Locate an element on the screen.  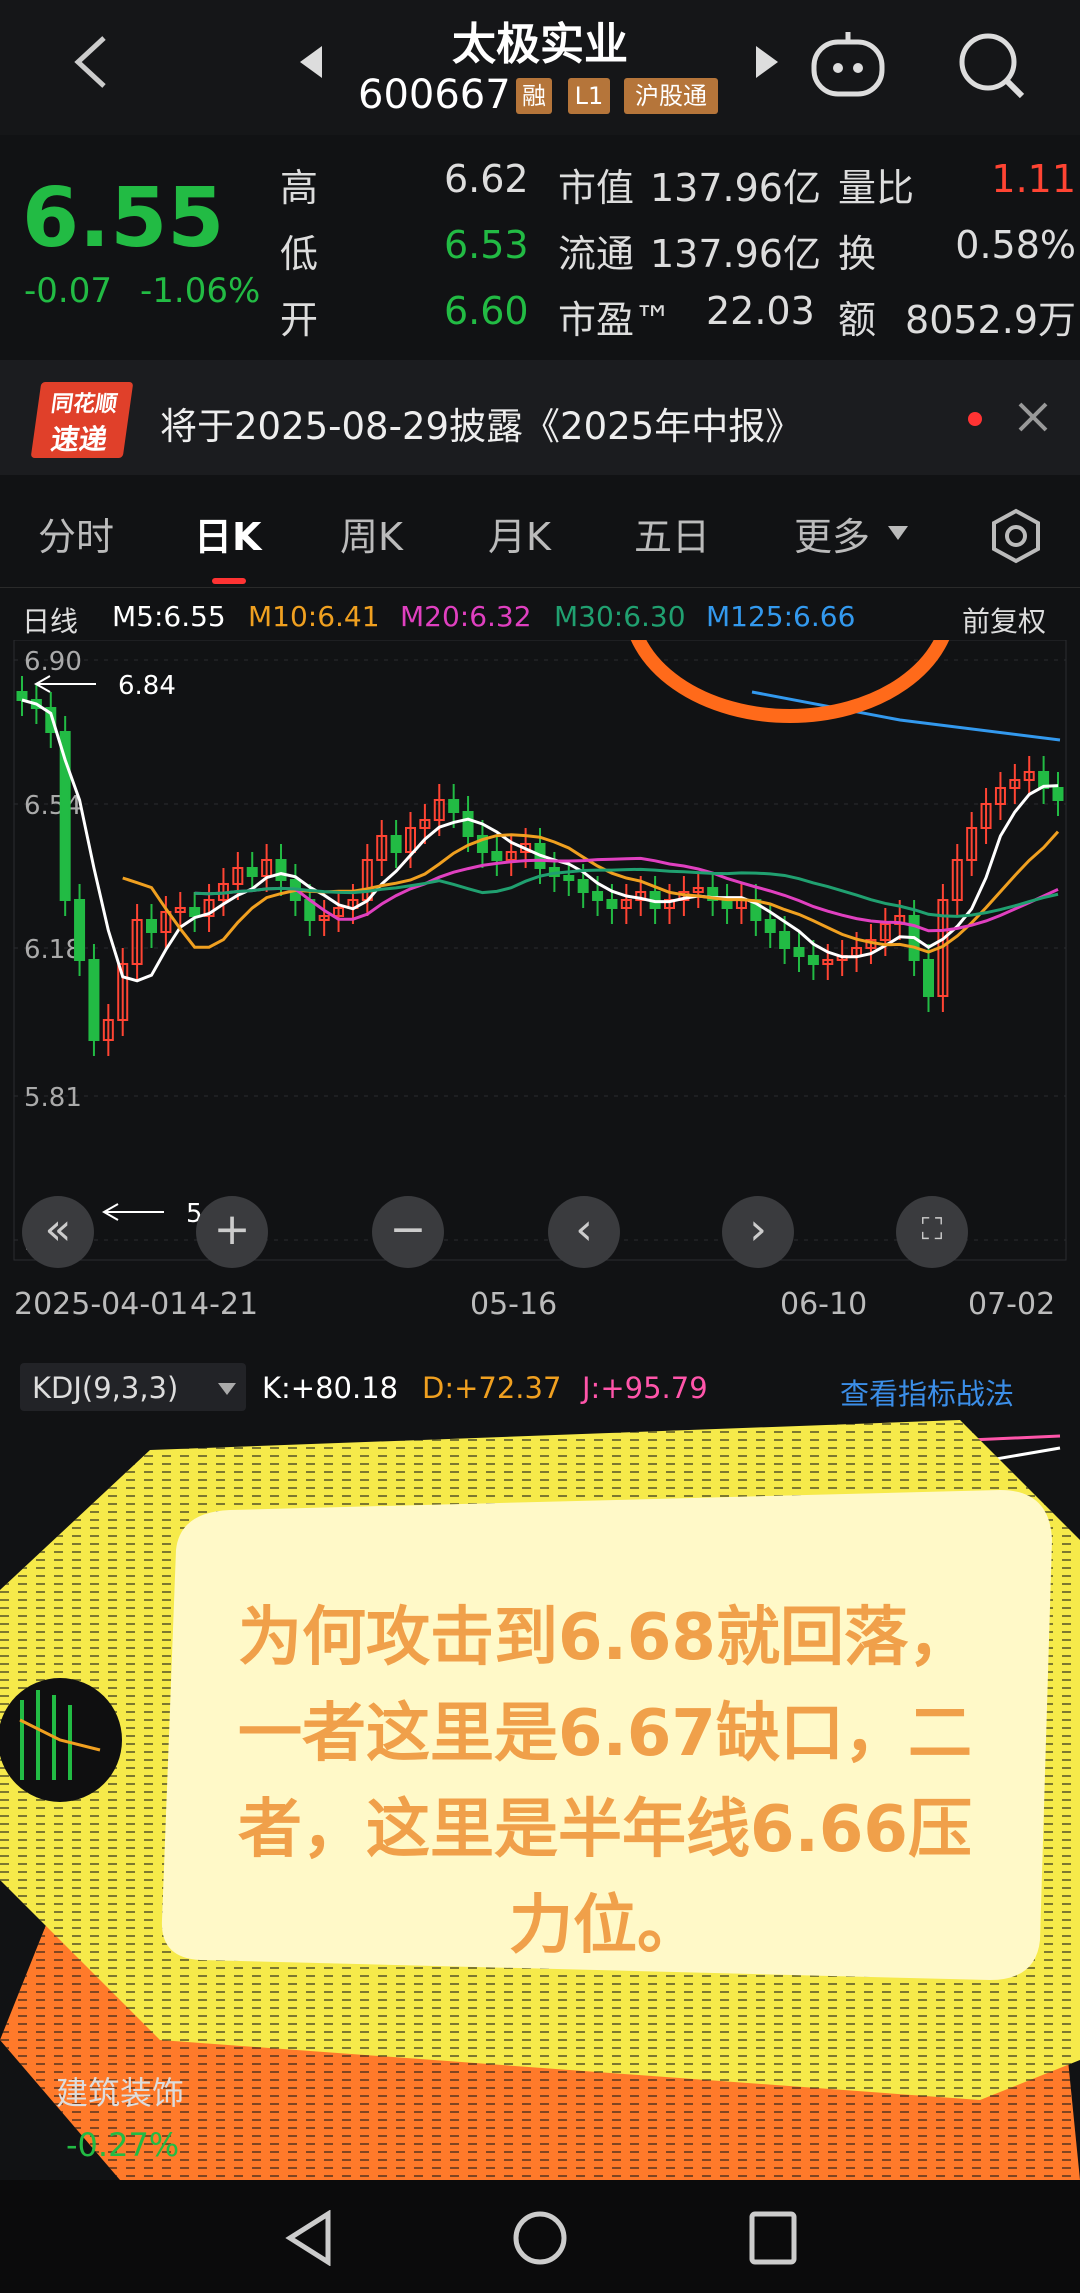
label-pe-ttm: 市盈™ is located at coordinates (615, 320).